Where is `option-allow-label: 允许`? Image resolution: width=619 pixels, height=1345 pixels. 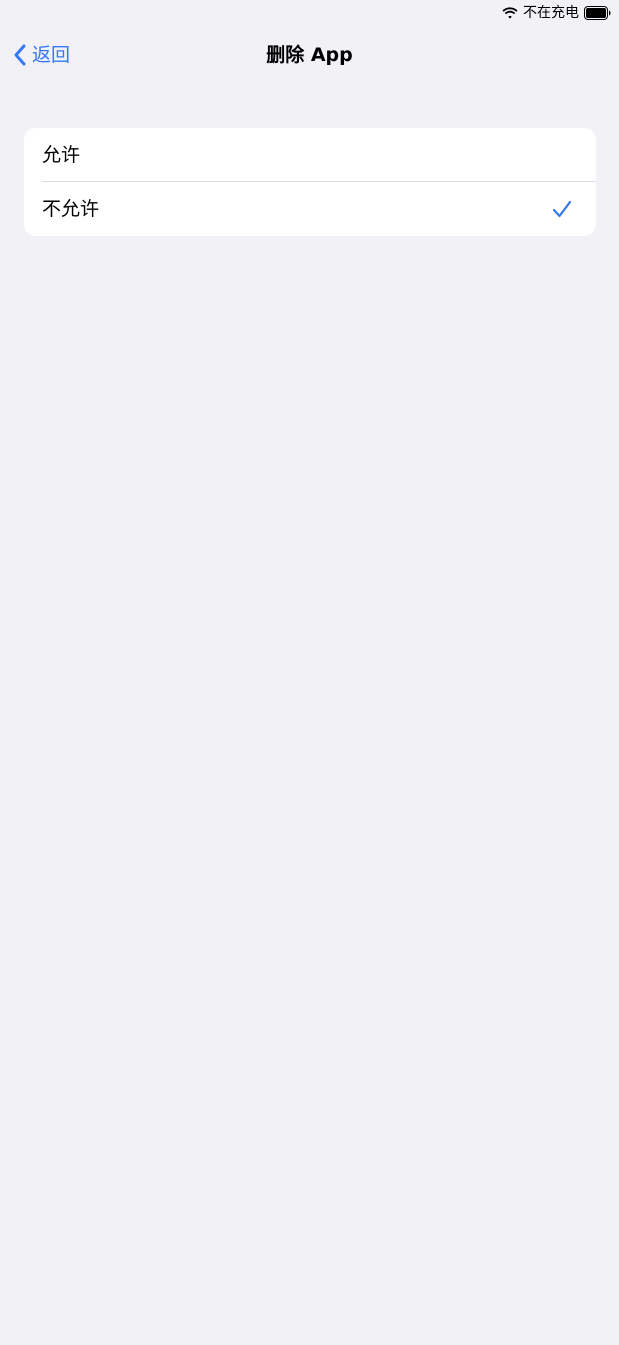
option-allow-label: 允许 is located at coordinates (61, 155).